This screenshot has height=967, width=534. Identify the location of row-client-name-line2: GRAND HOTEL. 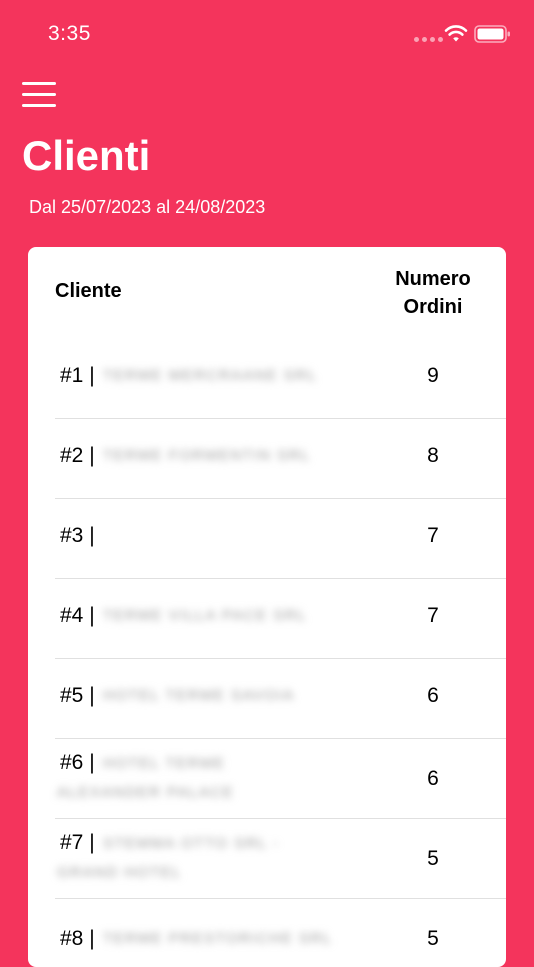
(119, 872).